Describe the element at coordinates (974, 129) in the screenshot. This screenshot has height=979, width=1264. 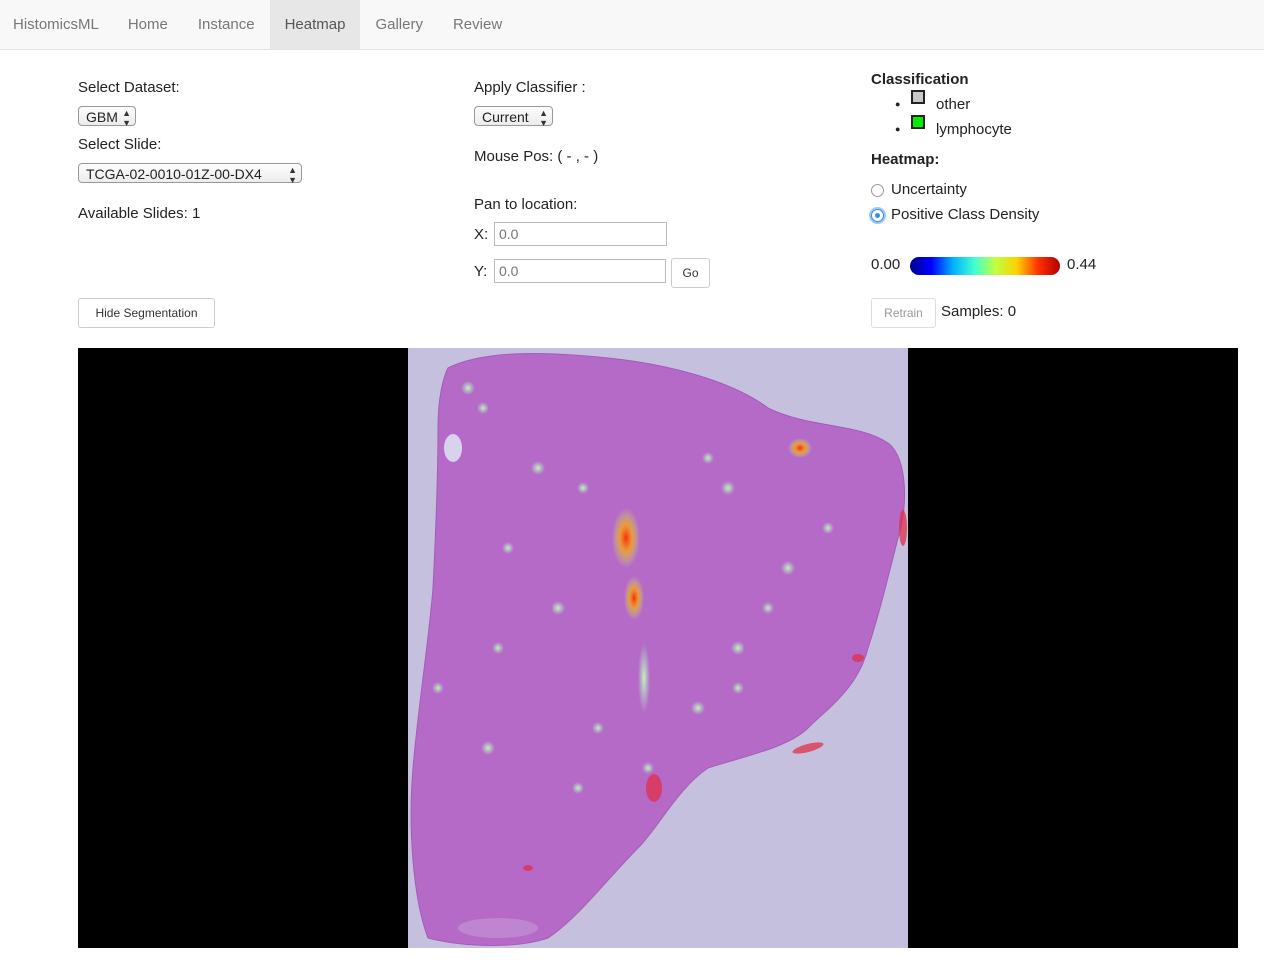
I see `legend-label: lymphocyte` at that location.